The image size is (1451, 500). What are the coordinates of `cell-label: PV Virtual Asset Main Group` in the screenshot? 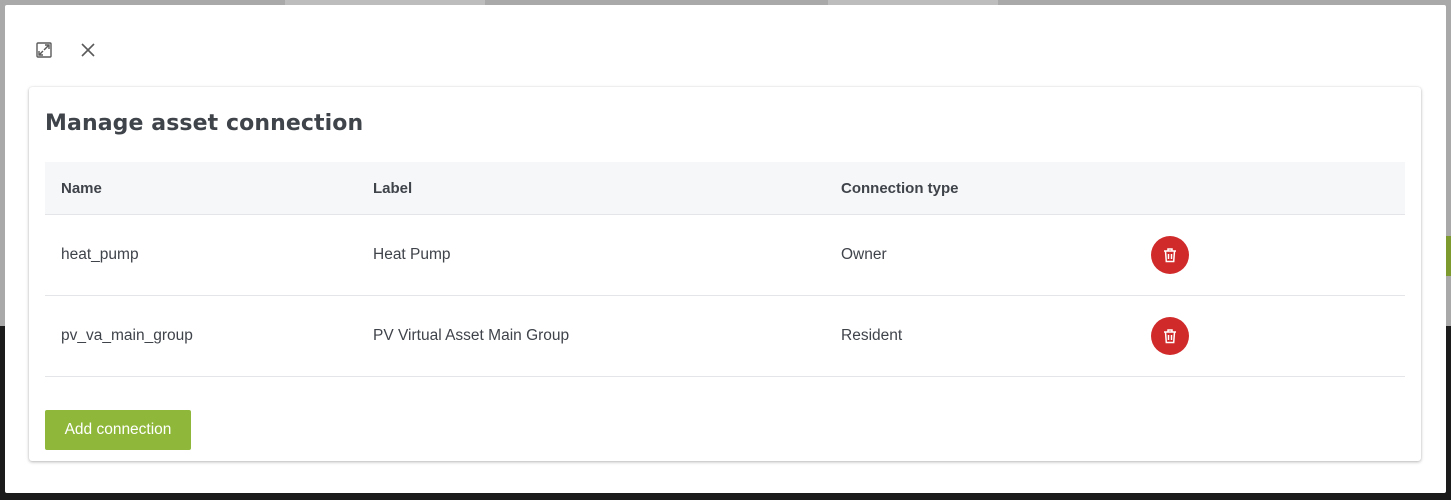 It's located at (471, 335).